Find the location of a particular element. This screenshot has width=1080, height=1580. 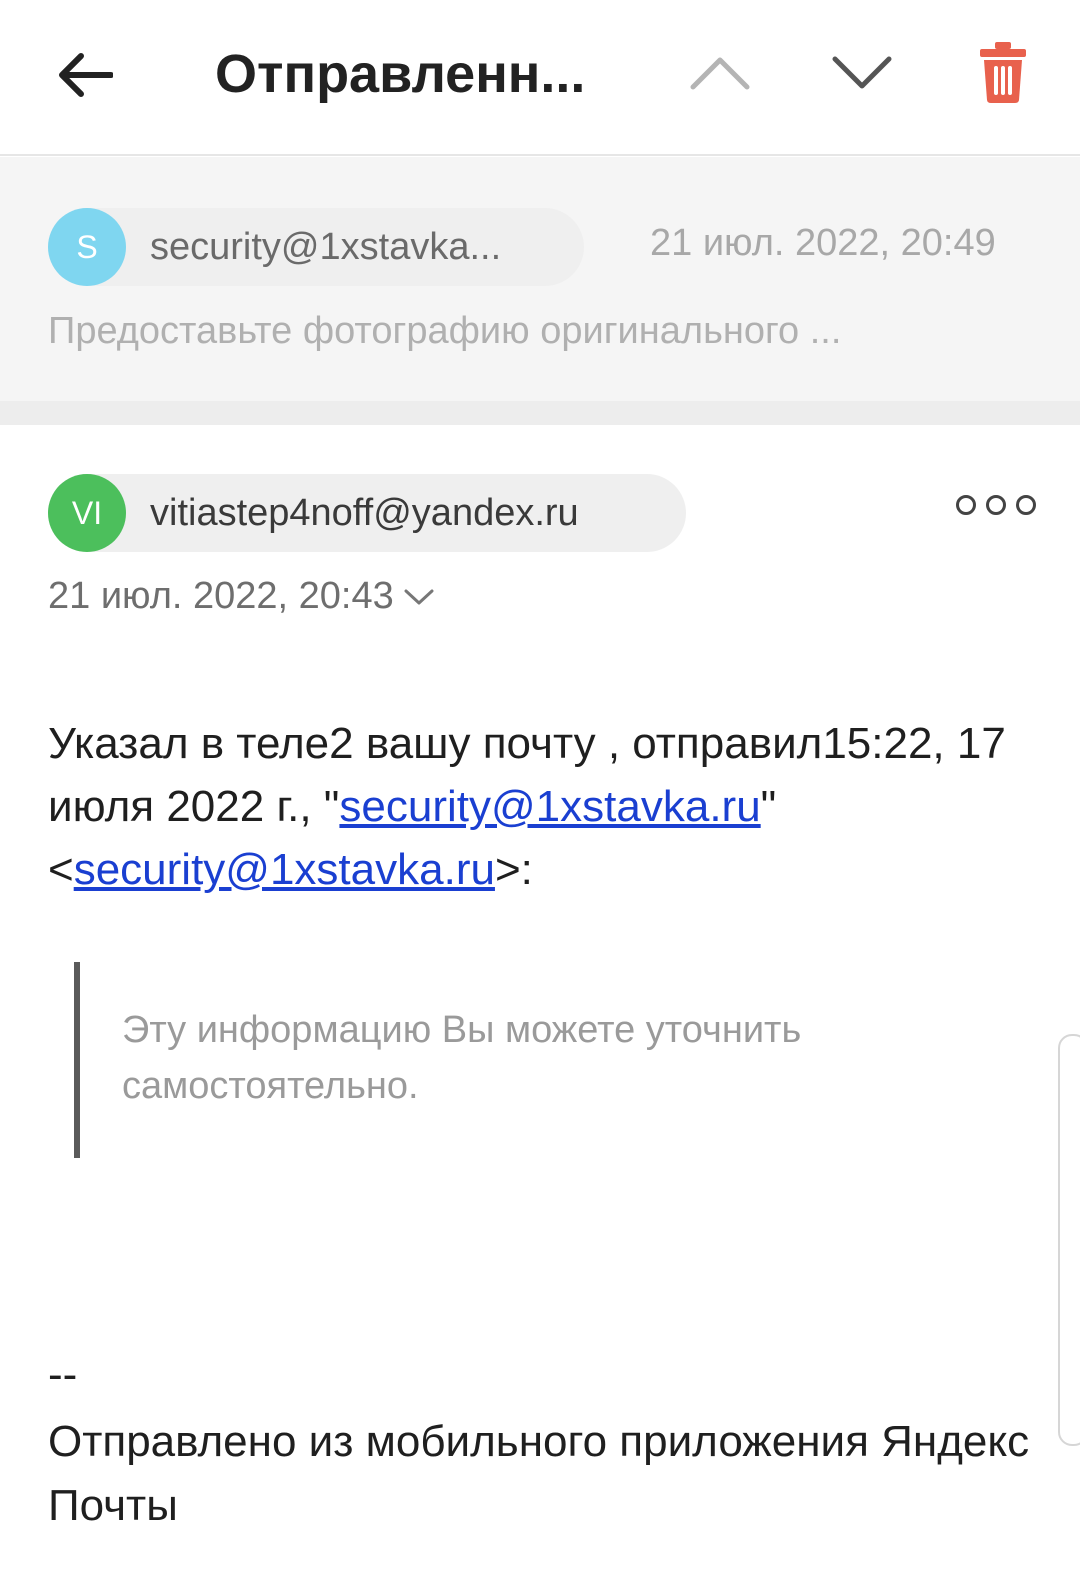

arrow-left-icon is located at coordinates (86, 75).